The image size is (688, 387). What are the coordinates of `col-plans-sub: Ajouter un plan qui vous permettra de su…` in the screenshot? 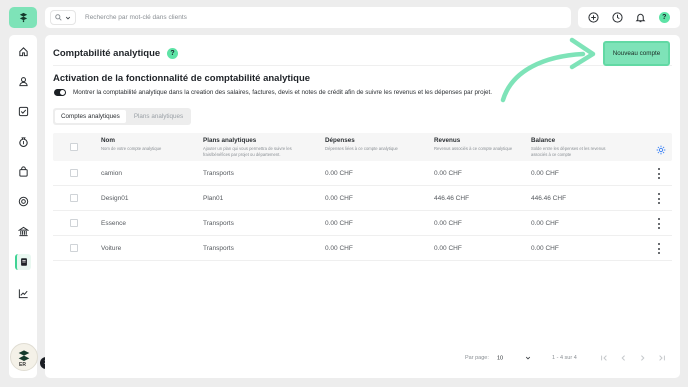 It's located at (247, 151).